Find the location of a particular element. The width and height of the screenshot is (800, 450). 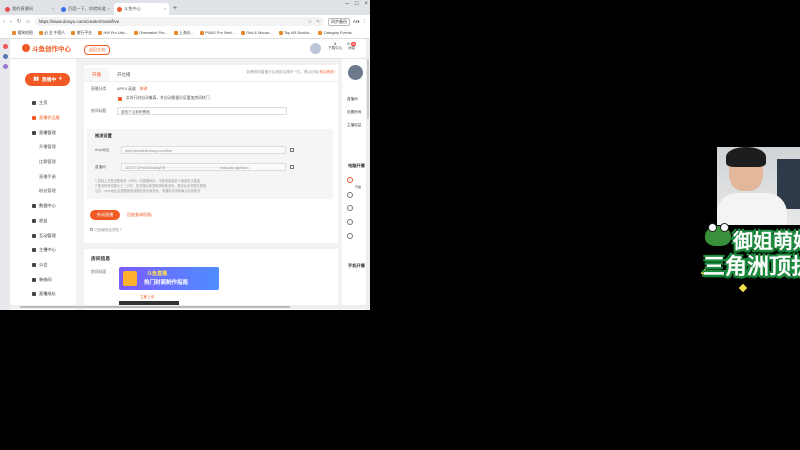

avatar is located at coordinates (315, 48).